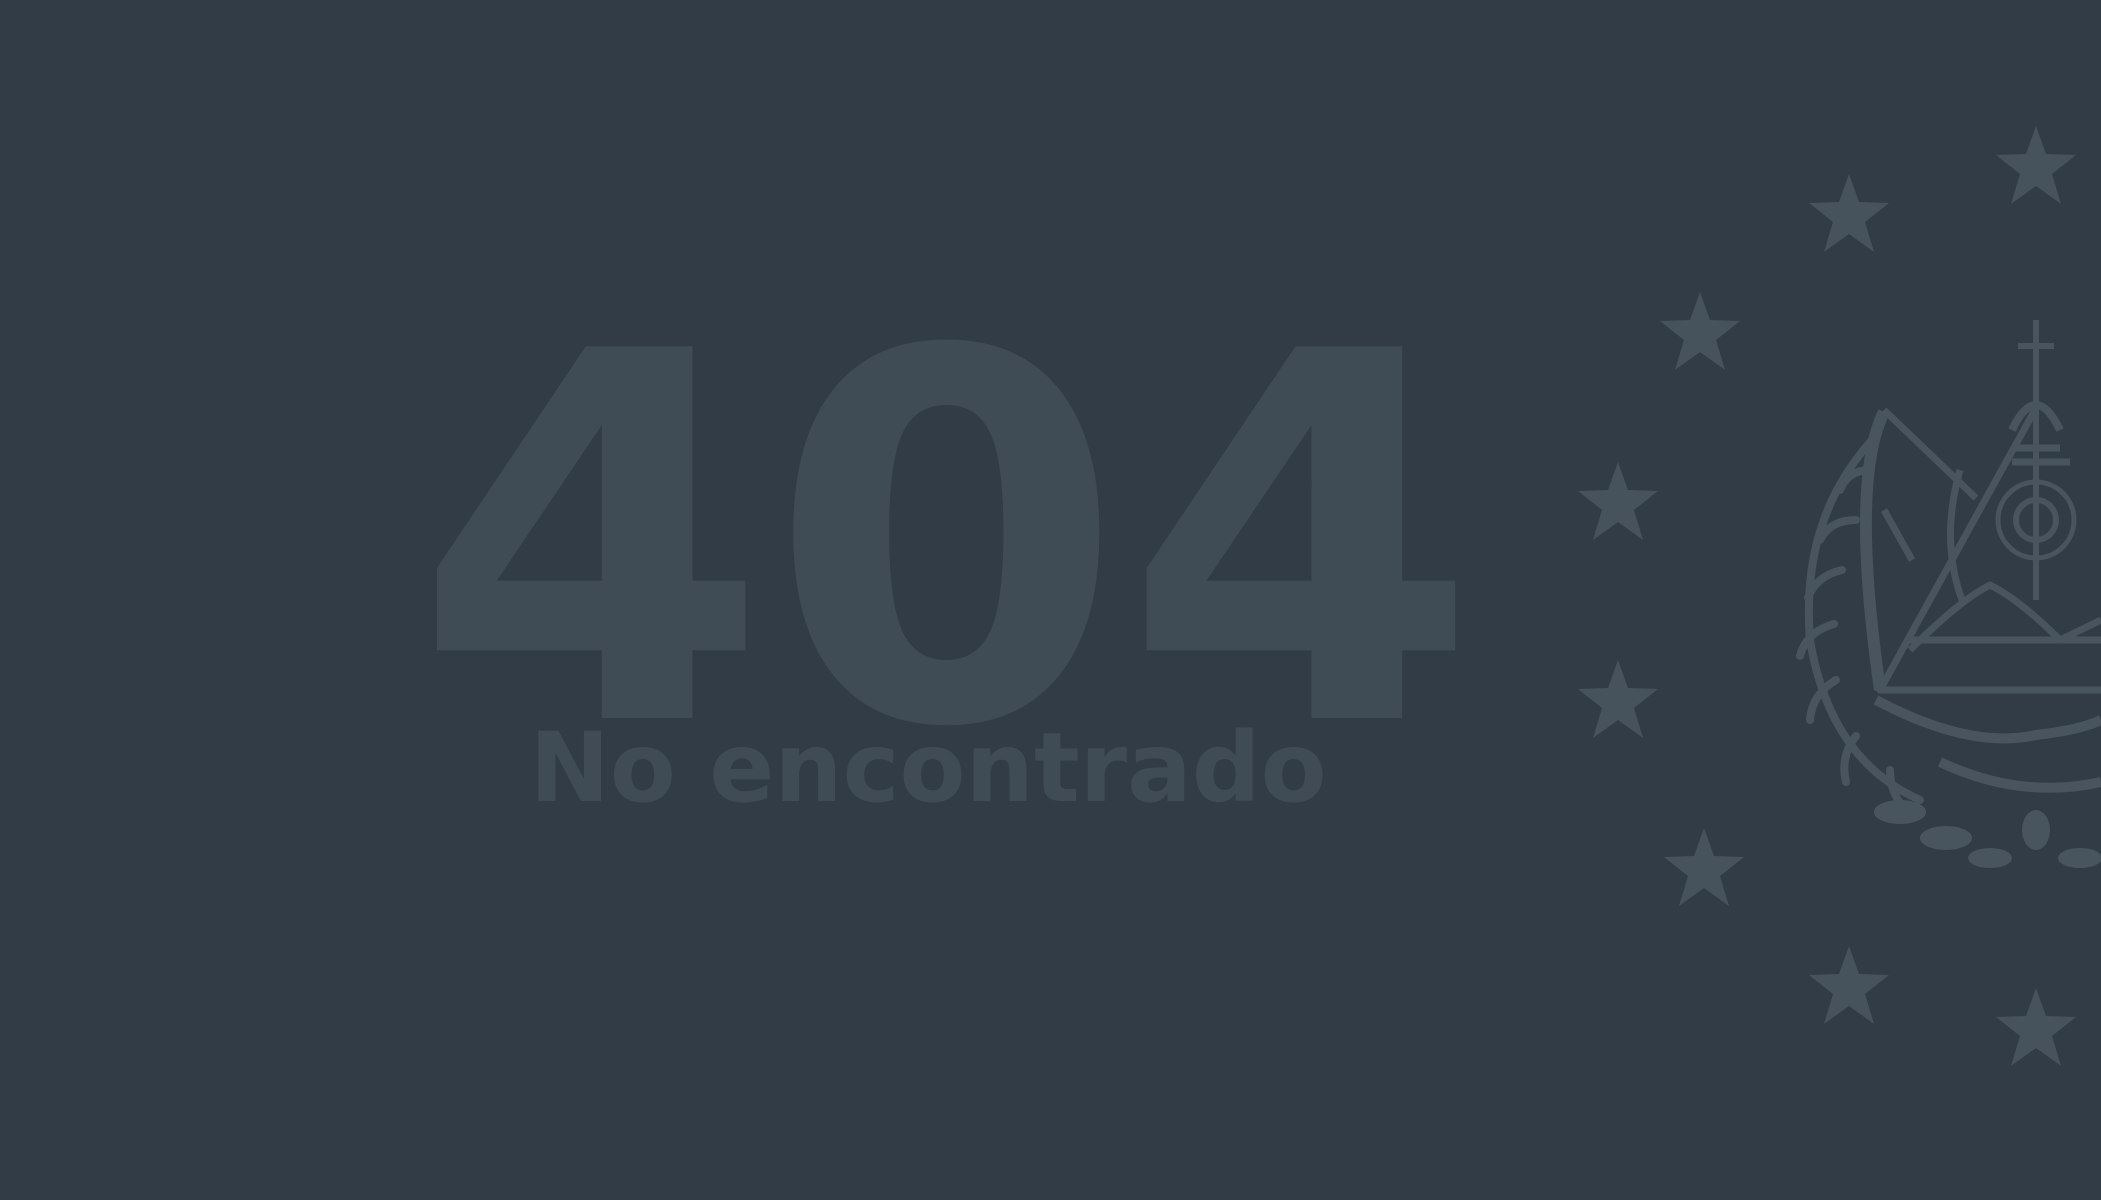 The width and height of the screenshot is (2101, 1200). I want to click on motto-ribbon, so click(1987, 744).